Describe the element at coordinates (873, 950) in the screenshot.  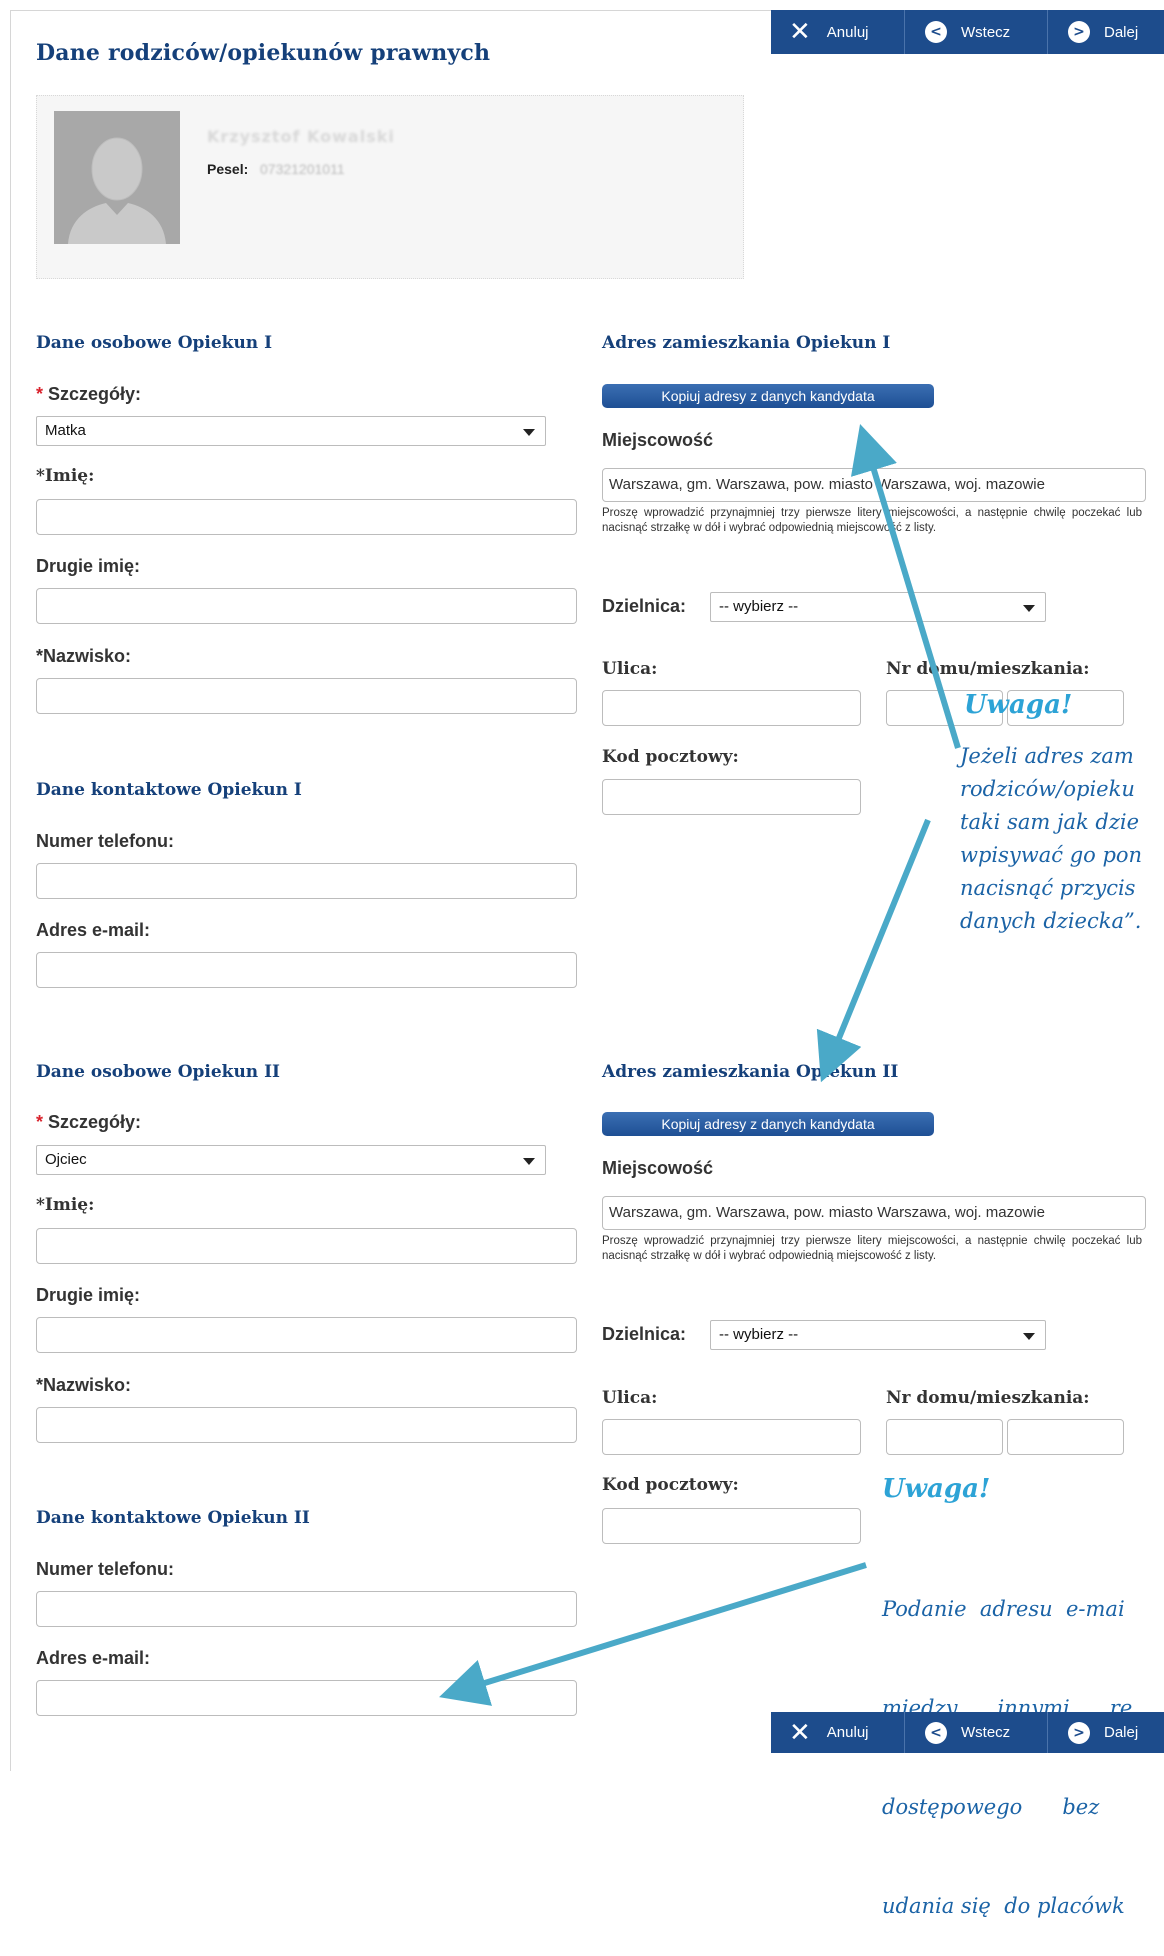
I see `arrow-to-g2-address` at that location.